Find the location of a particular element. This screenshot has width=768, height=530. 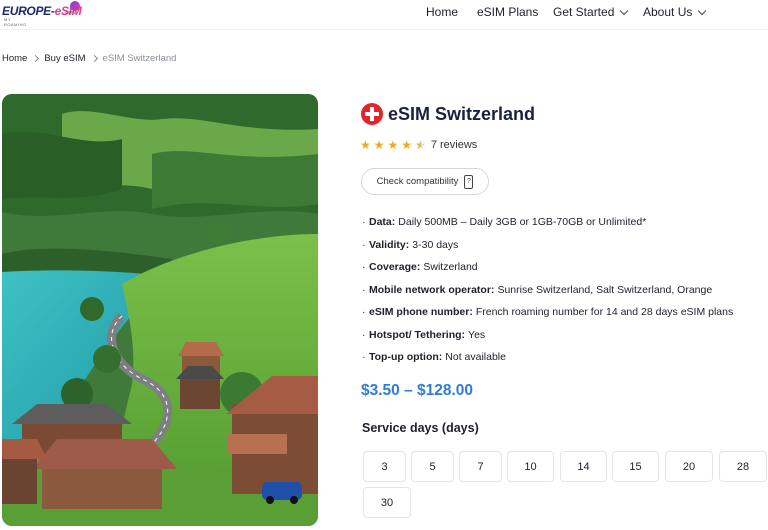

logo-tagline: MY ROAMING is located at coordinates (15, 22).